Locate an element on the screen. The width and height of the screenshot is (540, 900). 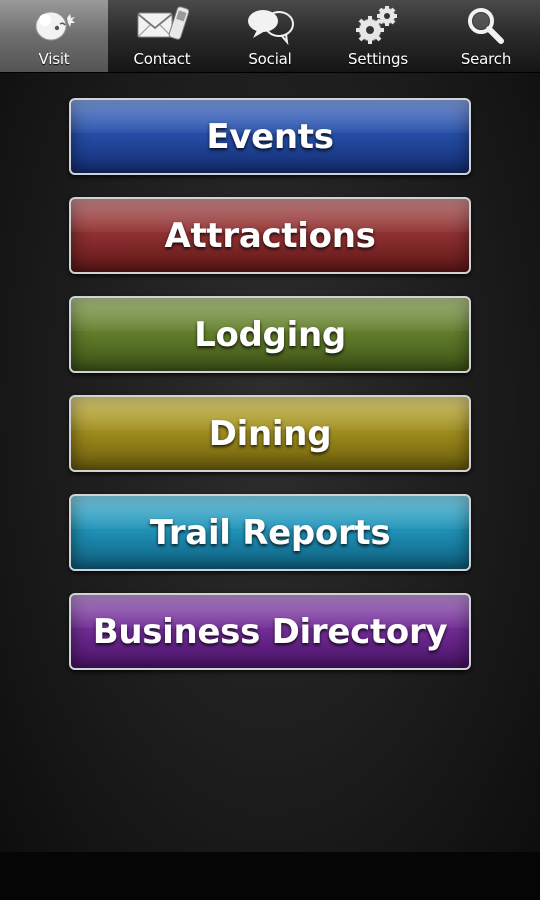
trail-reports-label: Trail Reports is located at coordinates (270, 532).